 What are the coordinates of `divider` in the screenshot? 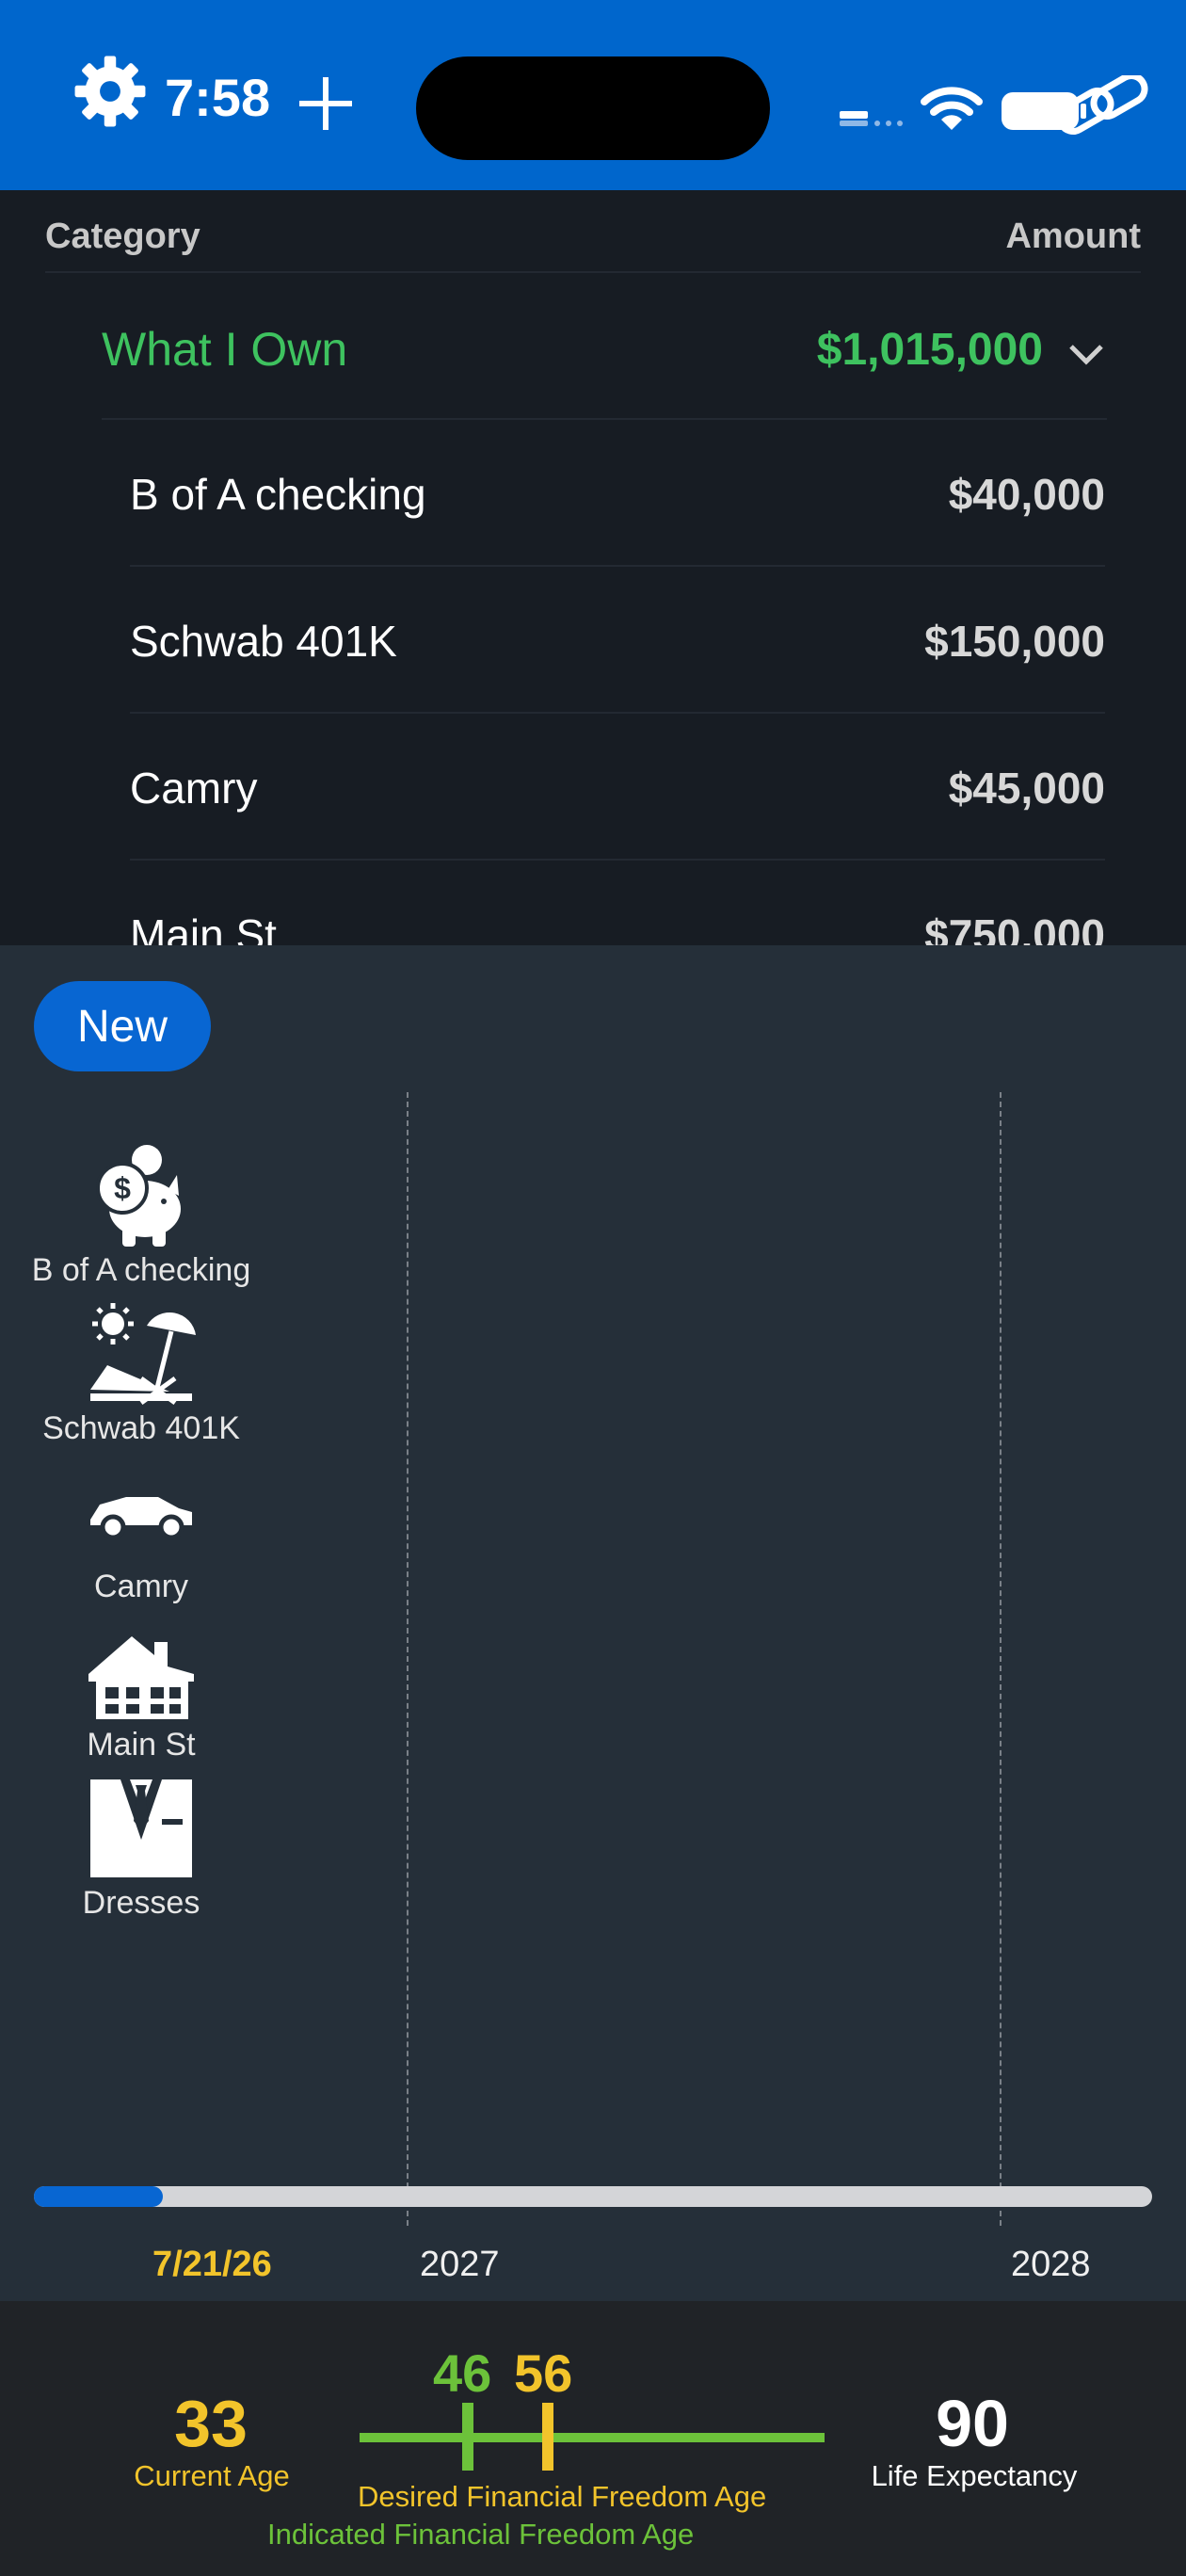 It's located at (593, 272).